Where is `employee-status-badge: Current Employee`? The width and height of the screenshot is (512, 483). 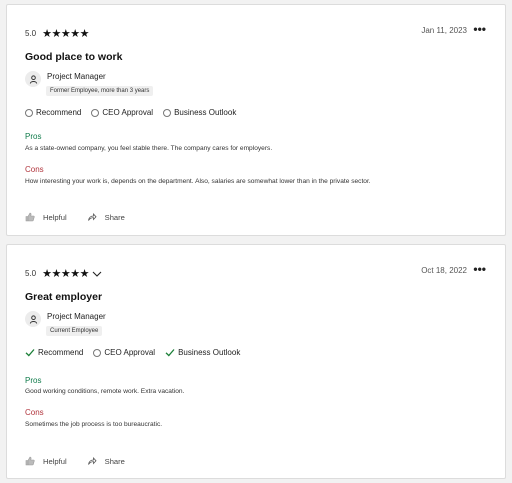
employee-status-badge: Current Employee is located at coordinates (74, 331).